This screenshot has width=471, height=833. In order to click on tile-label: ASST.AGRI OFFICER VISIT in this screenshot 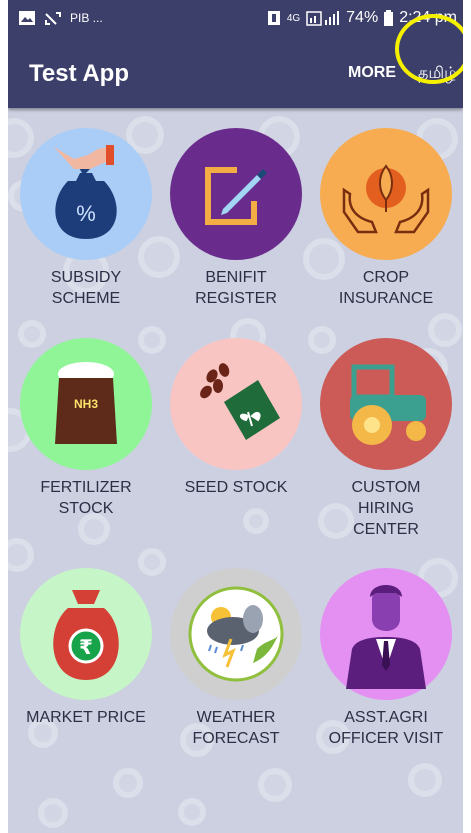, I will do `click(386, 728)`.